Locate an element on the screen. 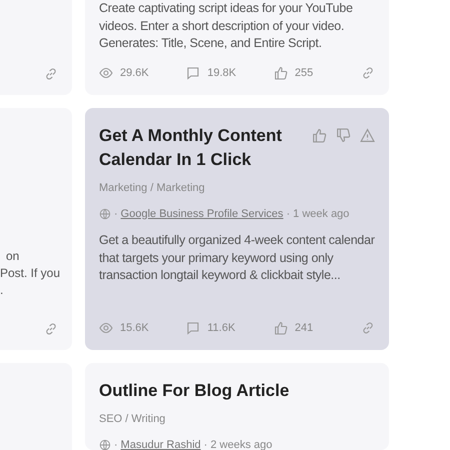 This screenshot has width=450, height=450. warning-icon is located at coordinates (367, 135).